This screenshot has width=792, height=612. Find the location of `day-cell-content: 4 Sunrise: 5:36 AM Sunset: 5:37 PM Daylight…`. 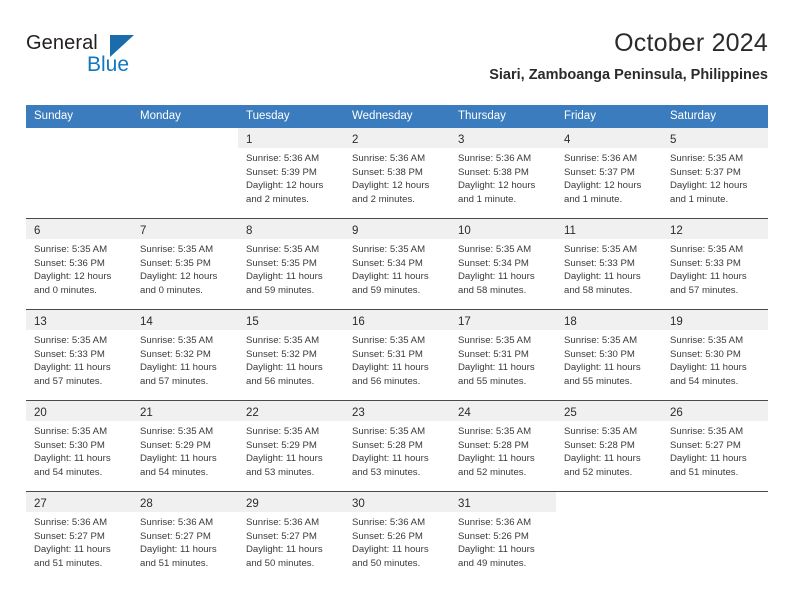

day-cell-content: 4 Sunrise: 5:36 AM Sunset: 5:37 PM Daylight… is located at coordinates (609, 173).